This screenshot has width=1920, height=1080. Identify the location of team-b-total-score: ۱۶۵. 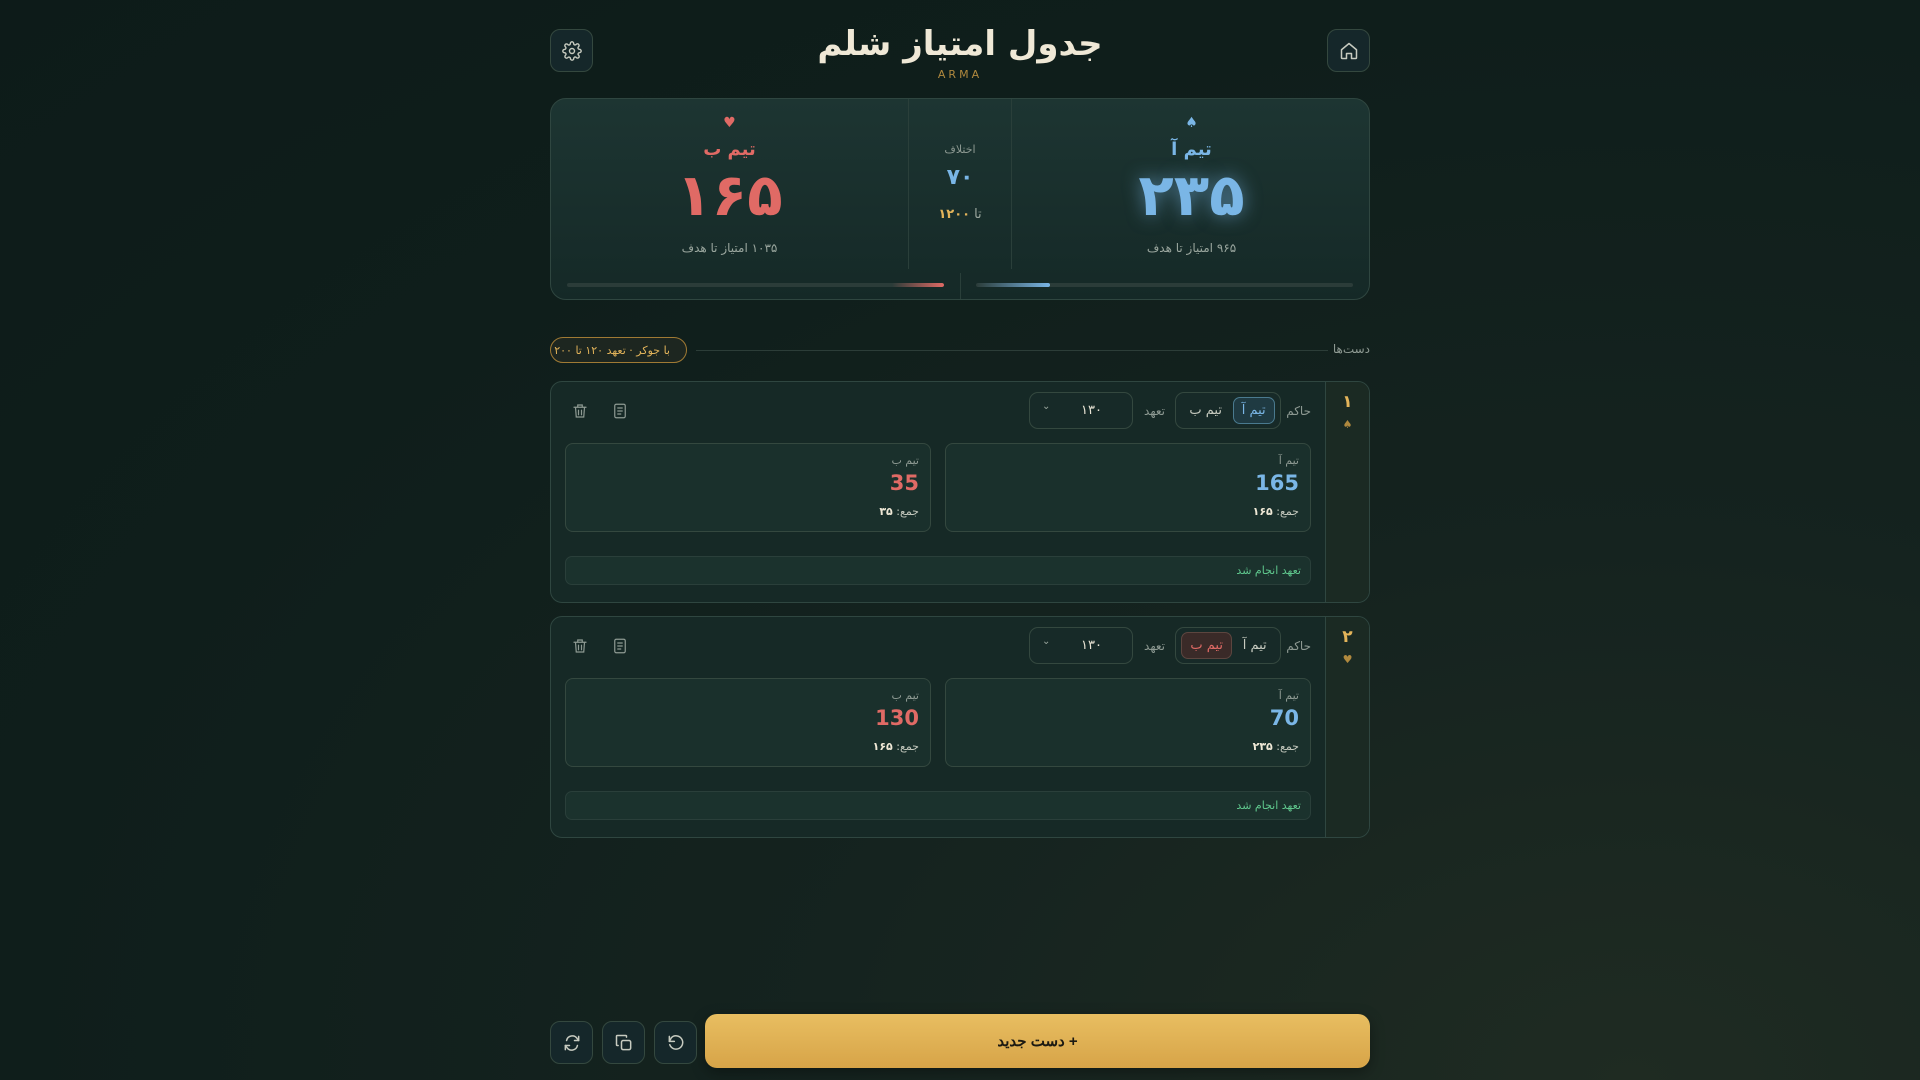
(729, 195).